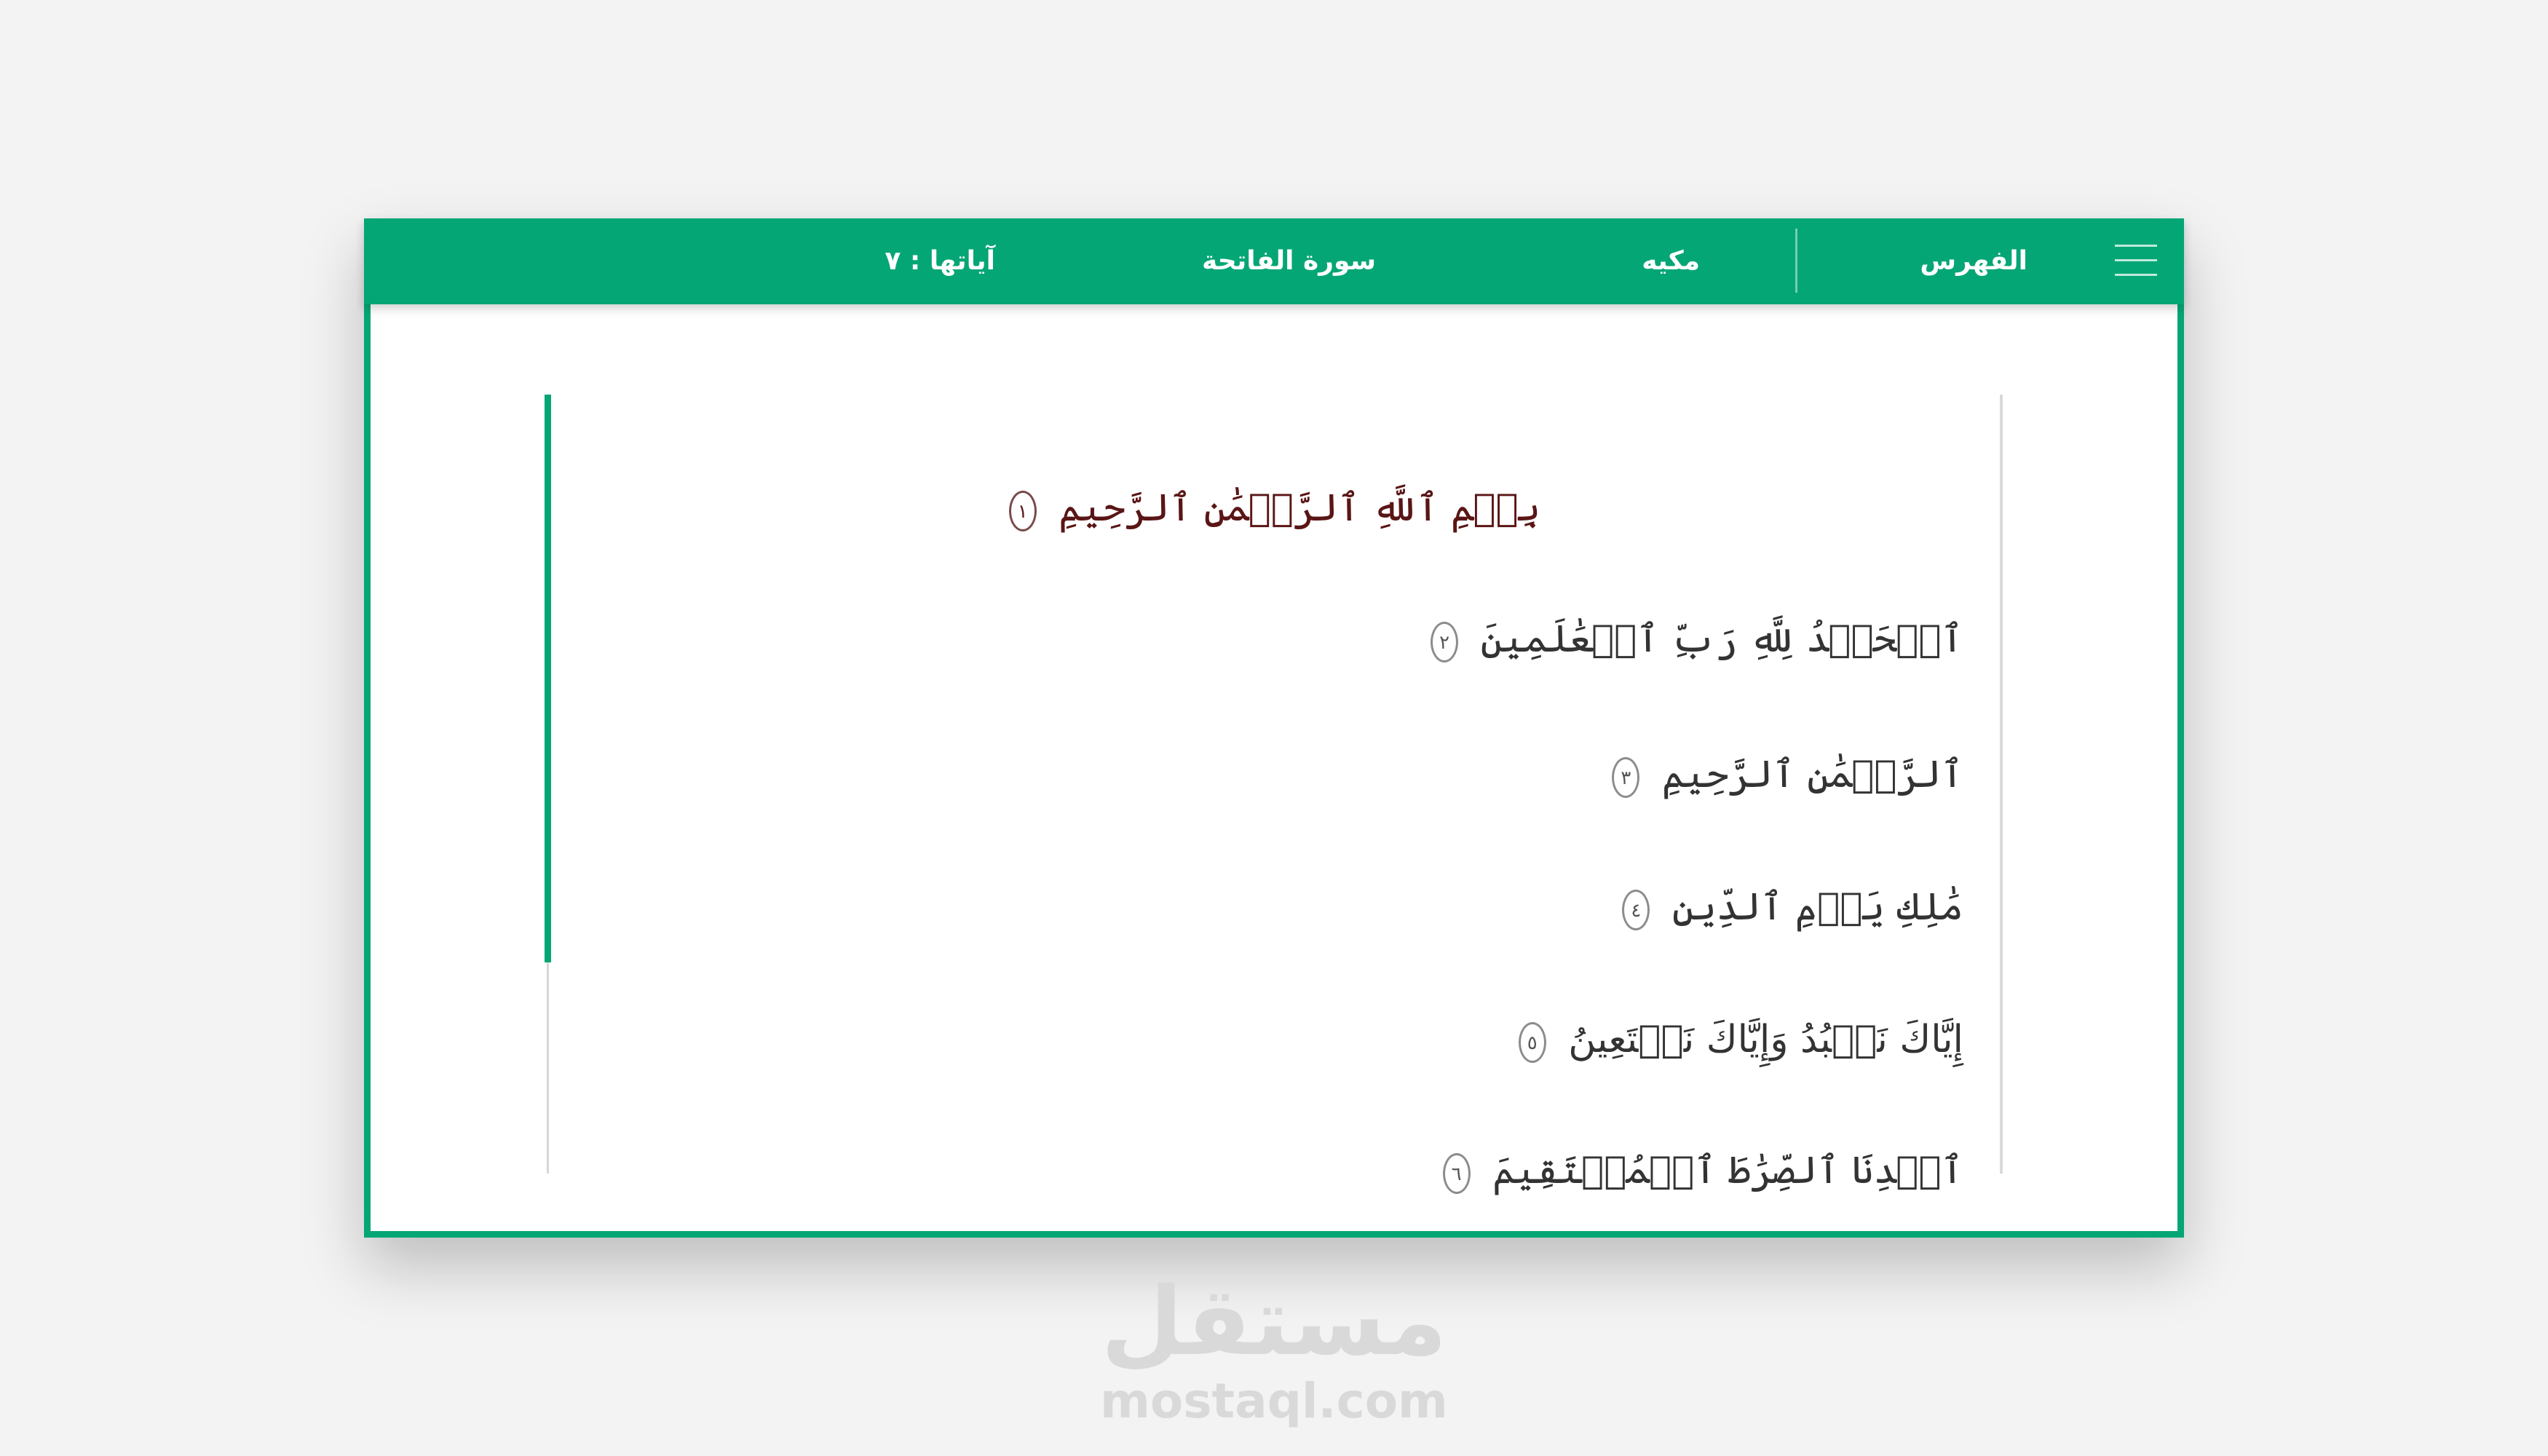 The image size is (2548, 1456). I want to click on hamburger-menu-icon, so click(2136, 260).